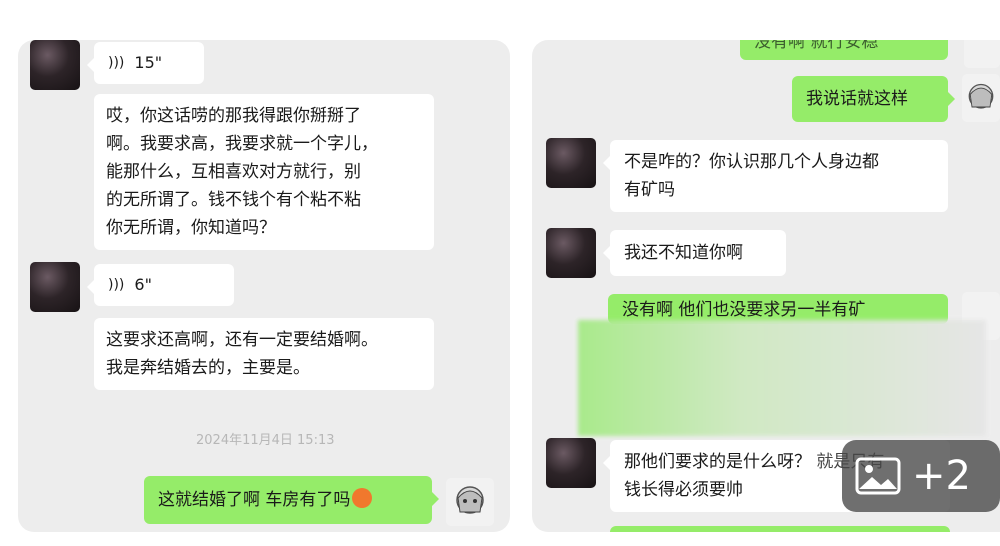 The width and height of the screenshot is (1000, 546). What do you see at coordinates (233, 116) in the screenshot?
I see `message-line: 哎，你这话唠的那我得跟你掰掰了` at bounding box center [233, 116].